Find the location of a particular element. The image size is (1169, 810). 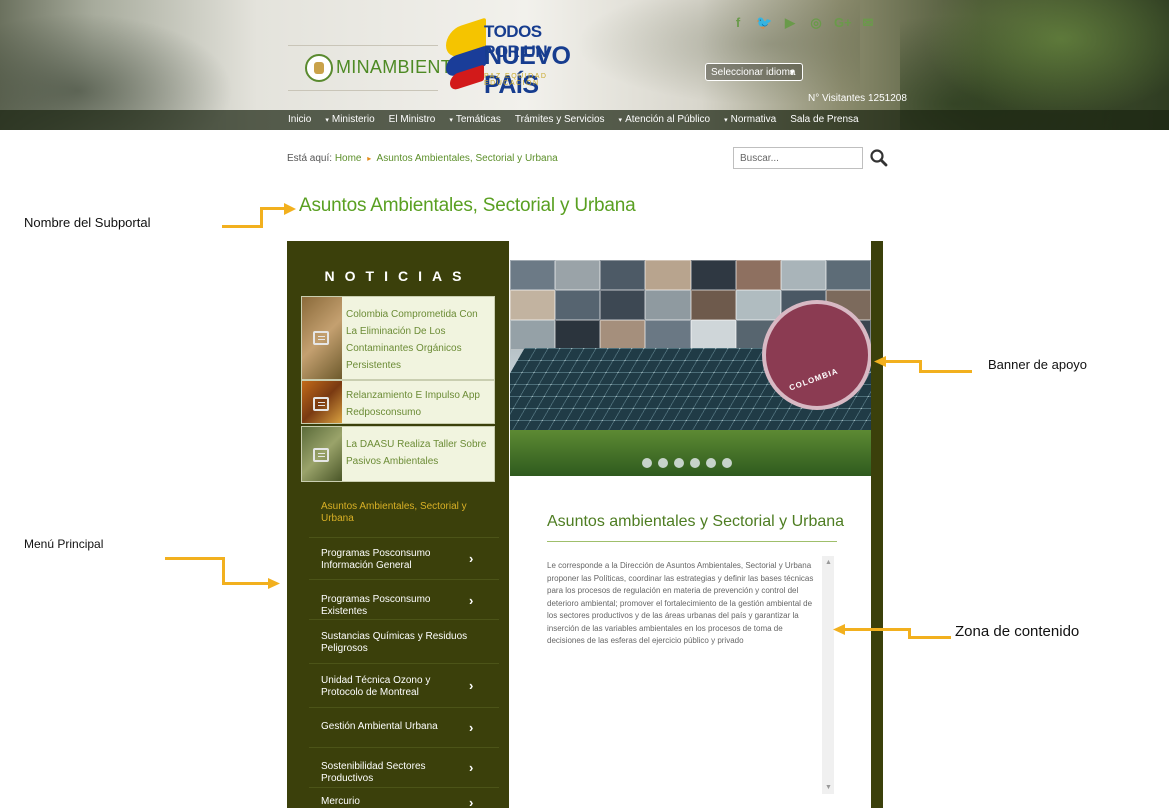

facebook-icon: f is located at coordinates (738, 23).